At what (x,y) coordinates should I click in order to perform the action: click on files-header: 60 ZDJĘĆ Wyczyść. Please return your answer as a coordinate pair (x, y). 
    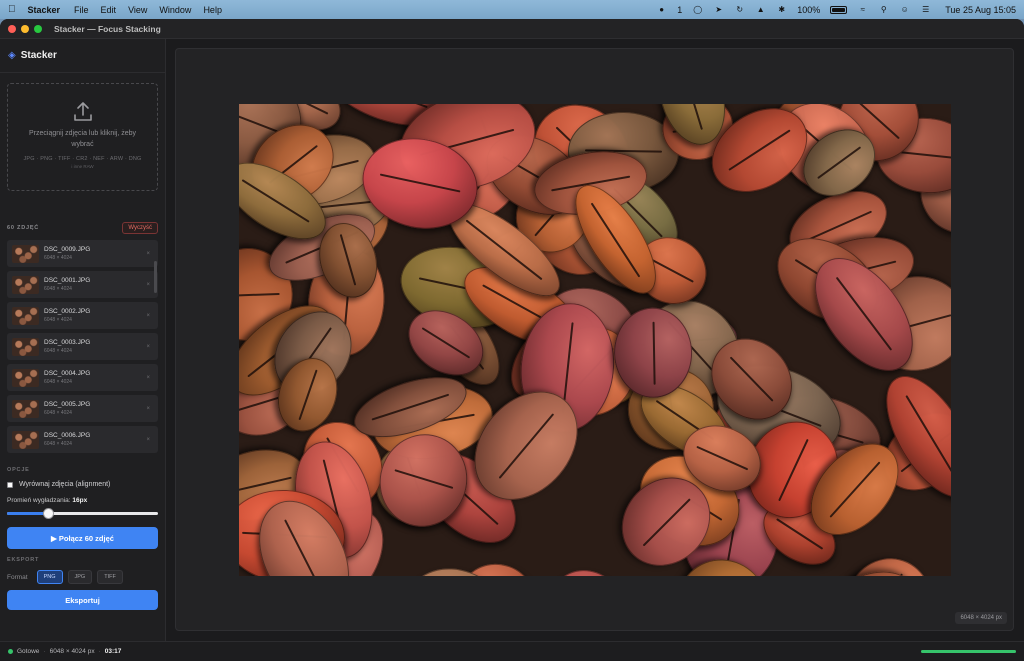
    Looking at the image, I should click on (82, 228).